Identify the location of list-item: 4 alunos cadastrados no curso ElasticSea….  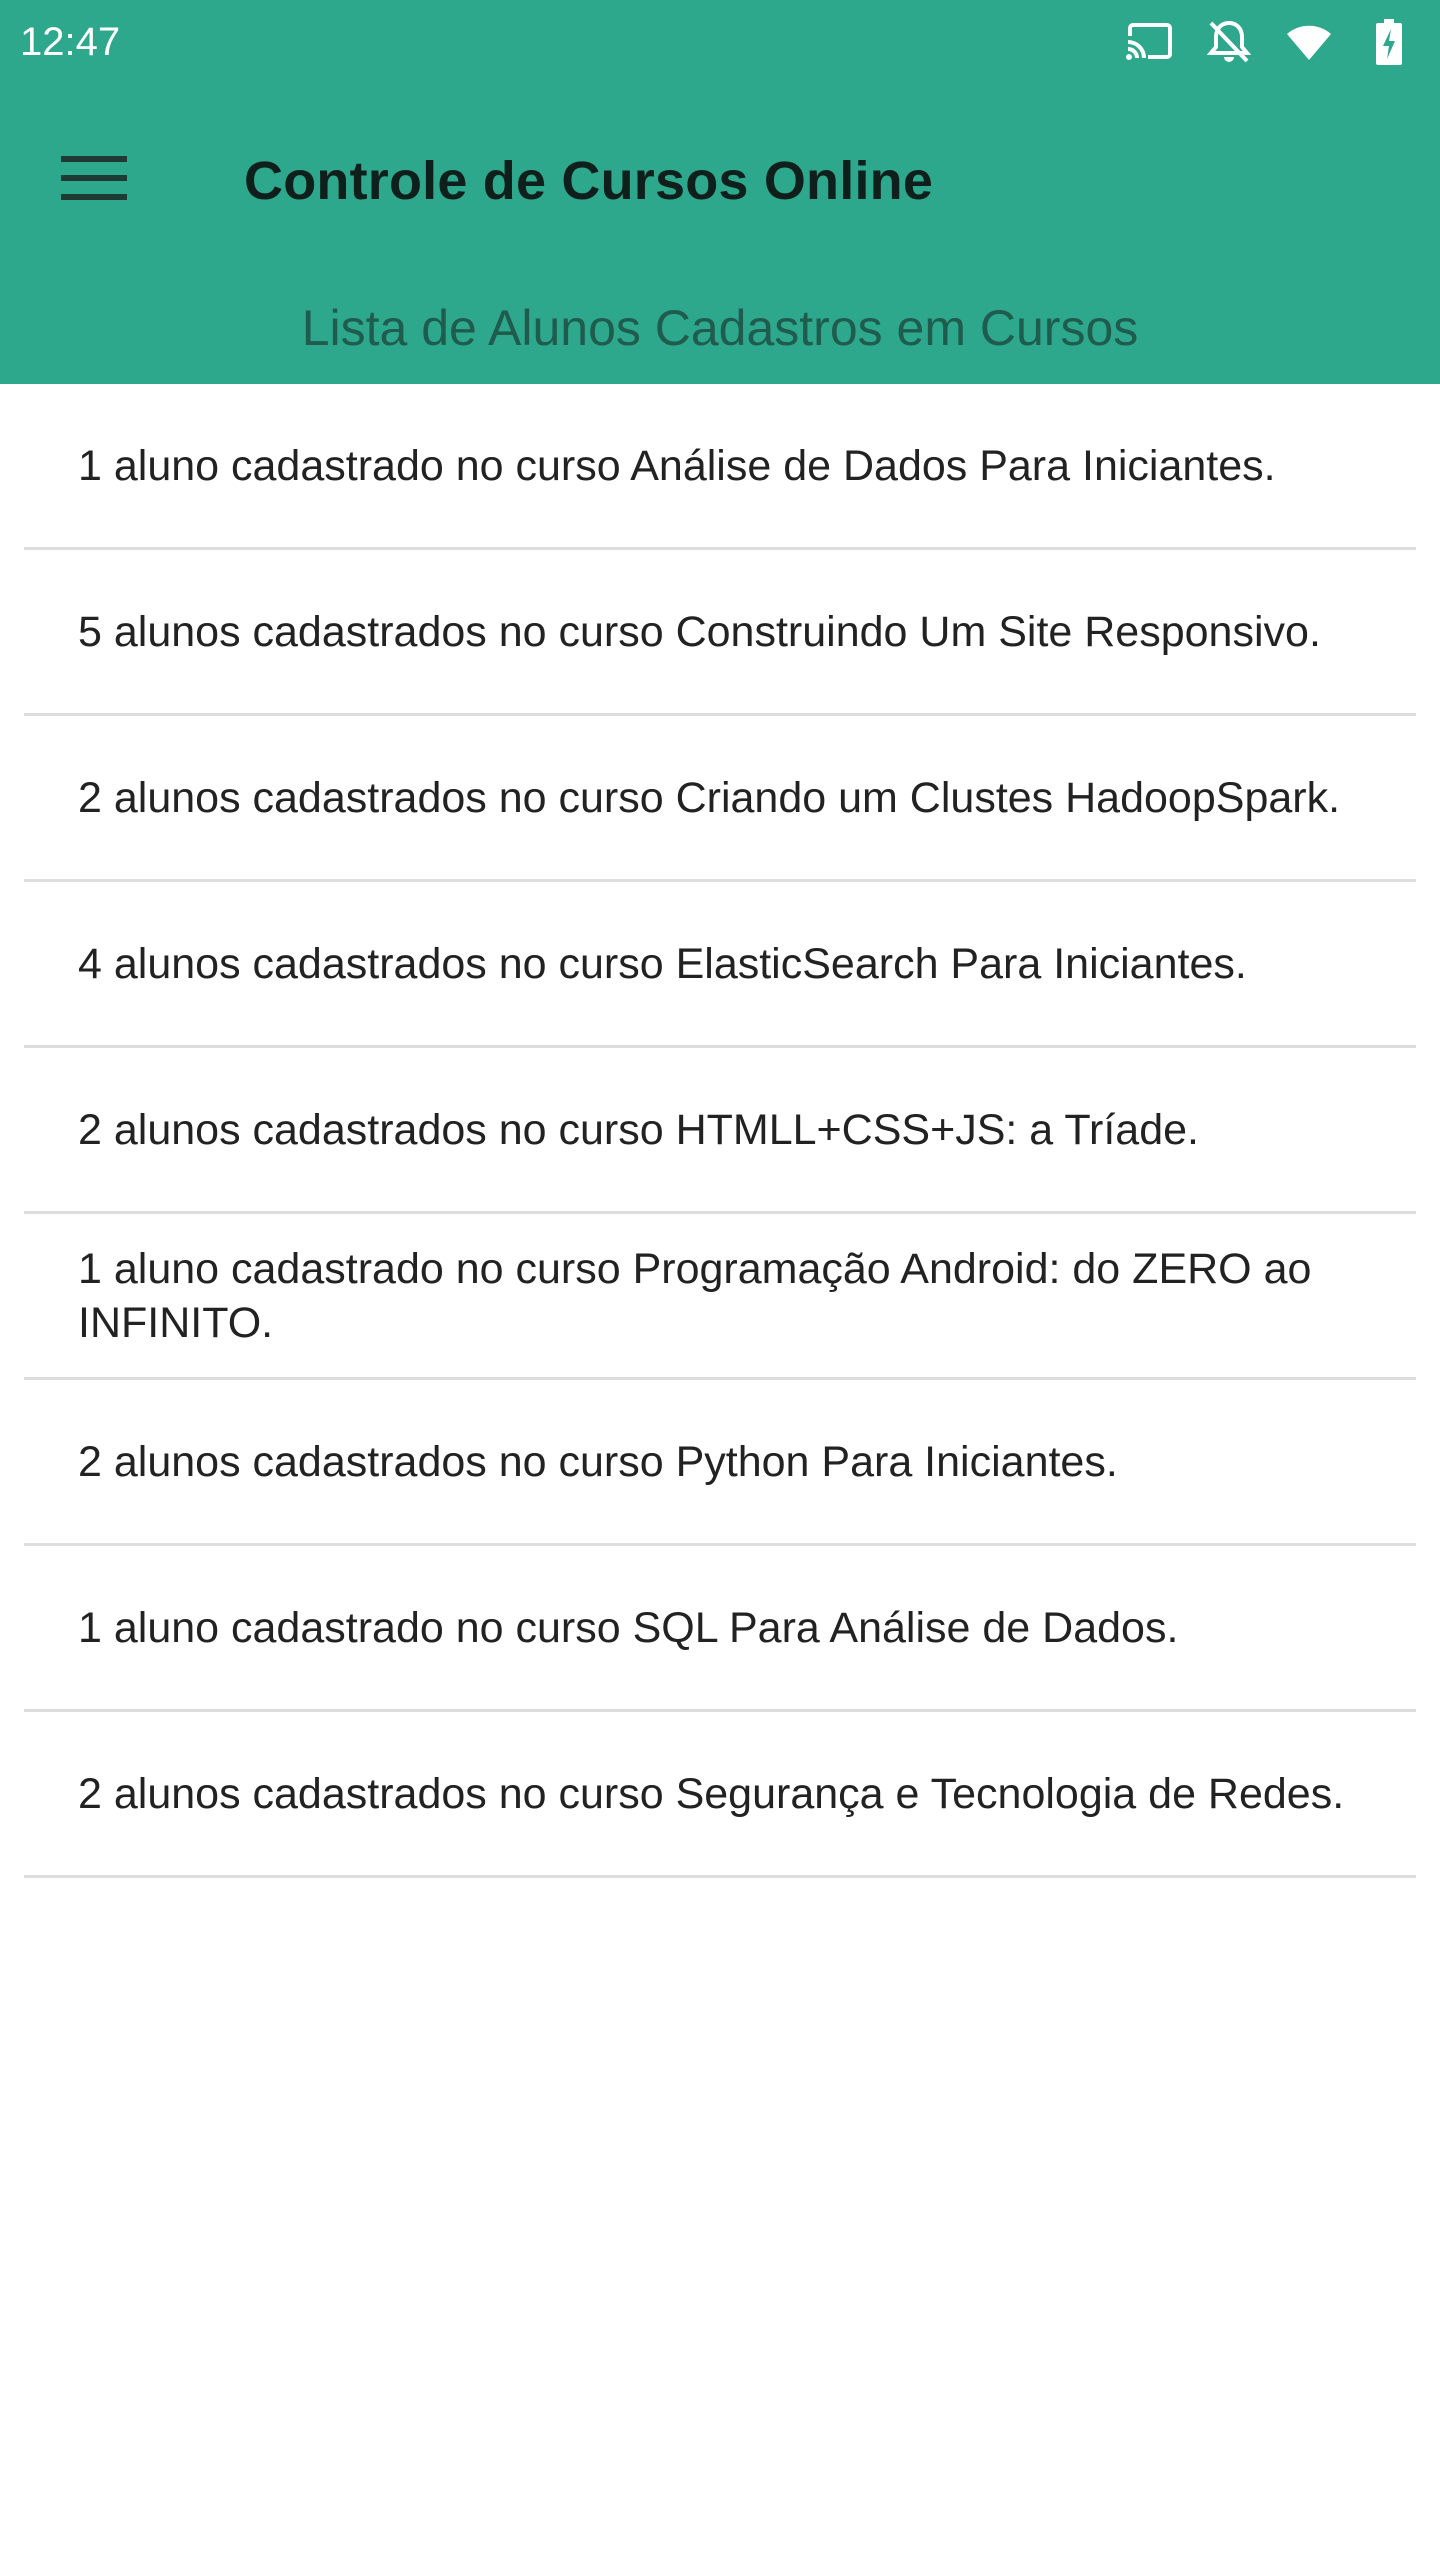
(720, 965).